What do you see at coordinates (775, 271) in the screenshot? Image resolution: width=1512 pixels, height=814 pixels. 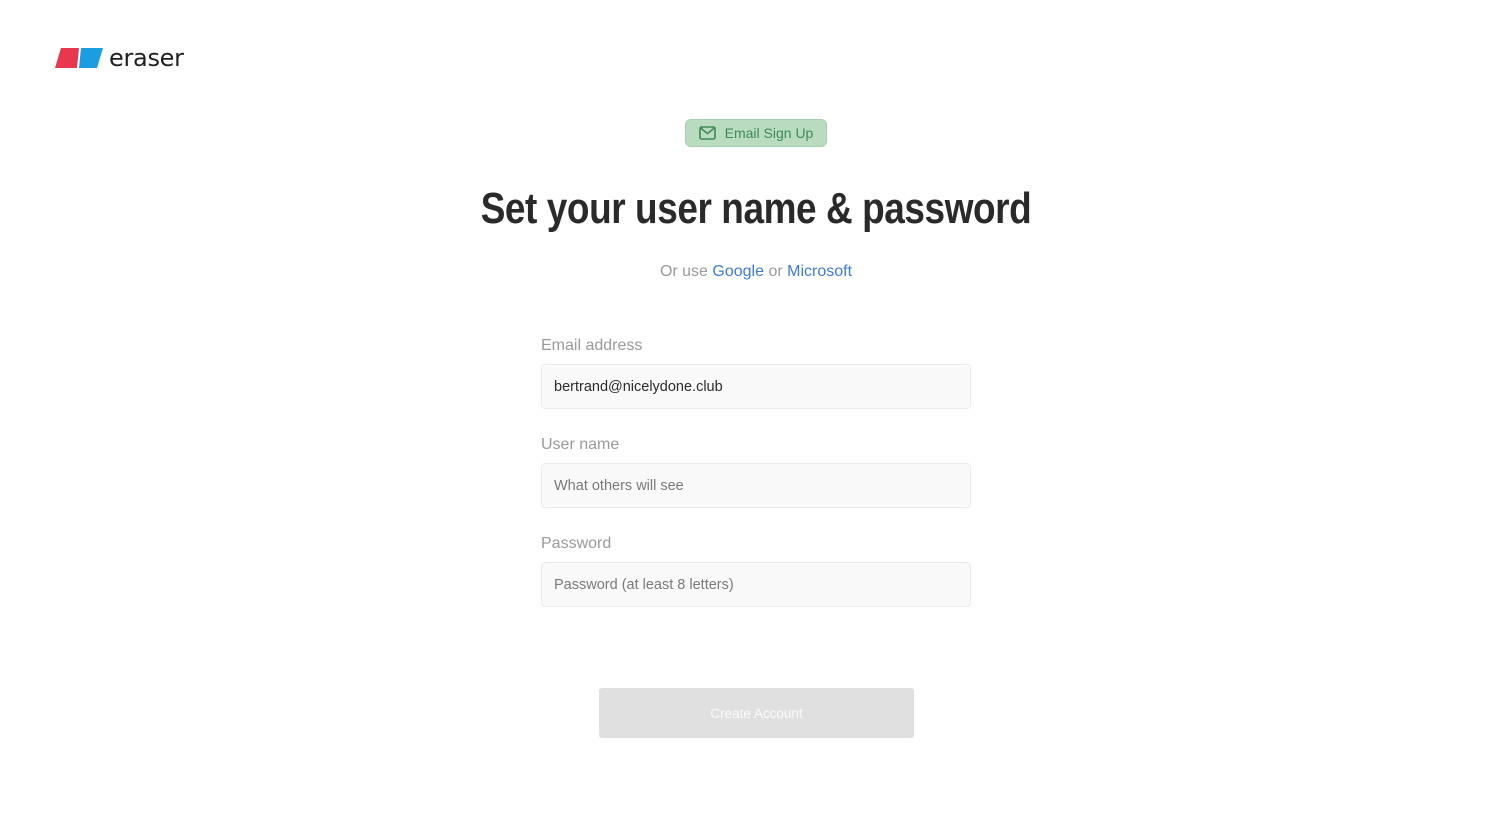 I see `alt-separator: or` at bounding box center [775, 271].